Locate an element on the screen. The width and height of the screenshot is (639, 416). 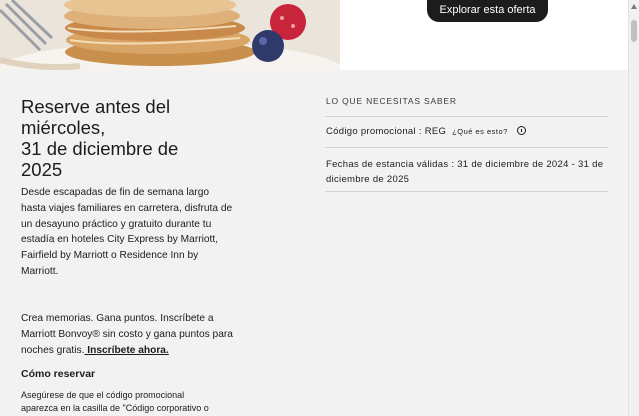
page-scrollbar is located at coordinates (633, 208).